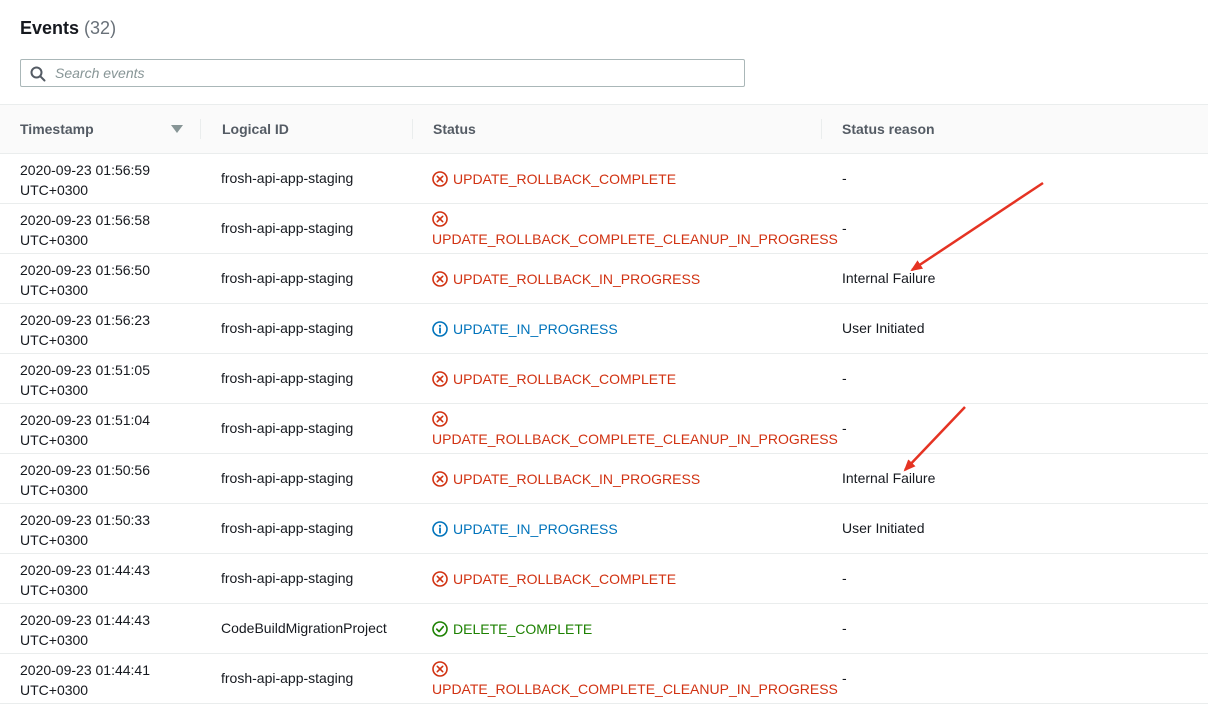 Image resolution: width=1208 pixels, height=704 pixels. Describe the element at coordinates (85, 370) in the screenshot. I see `timestamp-date: 2020-09-23 01:51:05` at that location.